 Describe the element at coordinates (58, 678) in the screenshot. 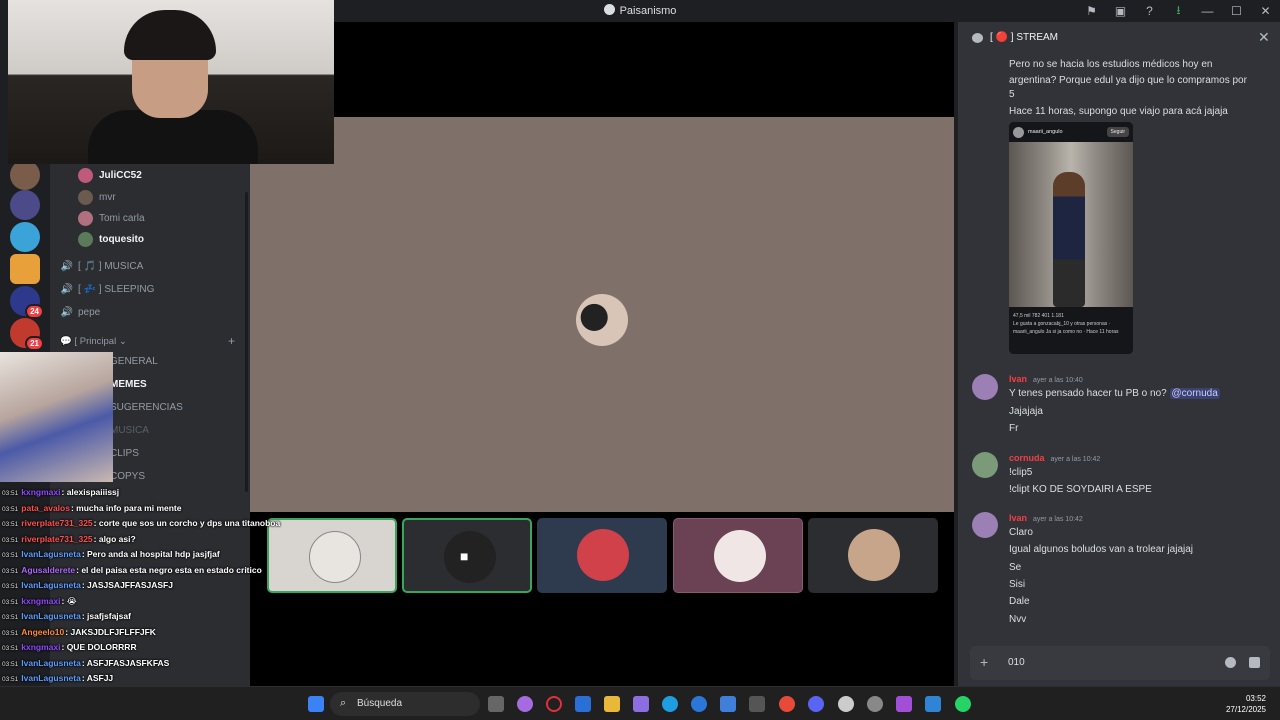

I see `overlay-chat-line: 03:51 IvanLagusneta: ASFJJ` at that location.